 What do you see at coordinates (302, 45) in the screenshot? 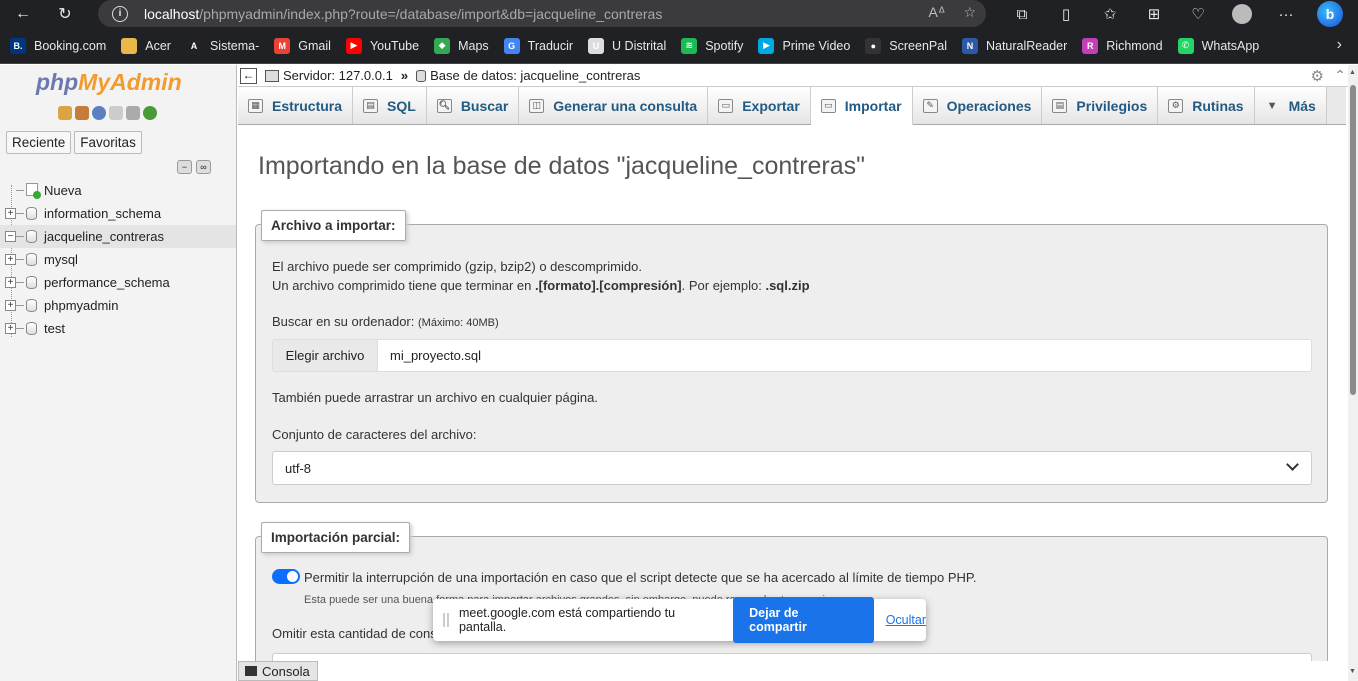
I see `bookmark-gmail: M Gmail` at bounding box center [302, 45].